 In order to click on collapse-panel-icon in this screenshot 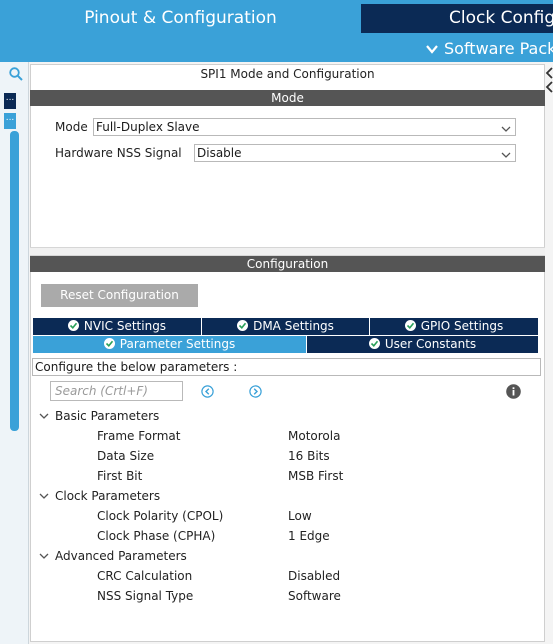, I will do `click(549, 81)`.